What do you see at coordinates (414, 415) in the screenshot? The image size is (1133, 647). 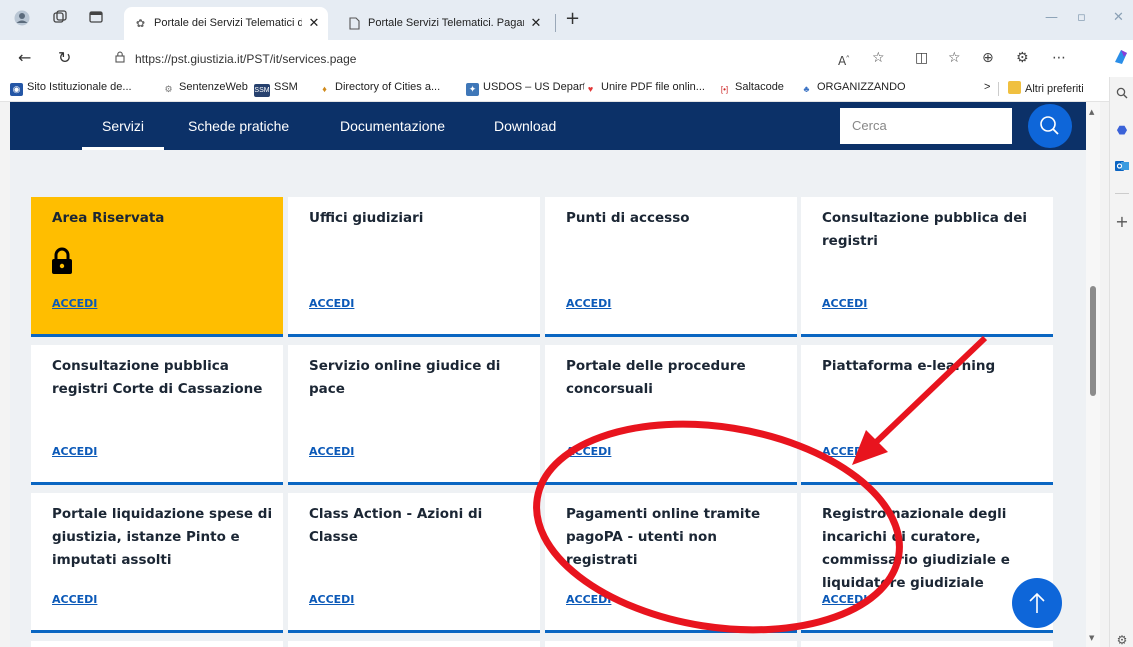 I see `service-card-giudice-di-pace: Servizio online giudice di pace ACCEDI` at bounding box center [414, 415].